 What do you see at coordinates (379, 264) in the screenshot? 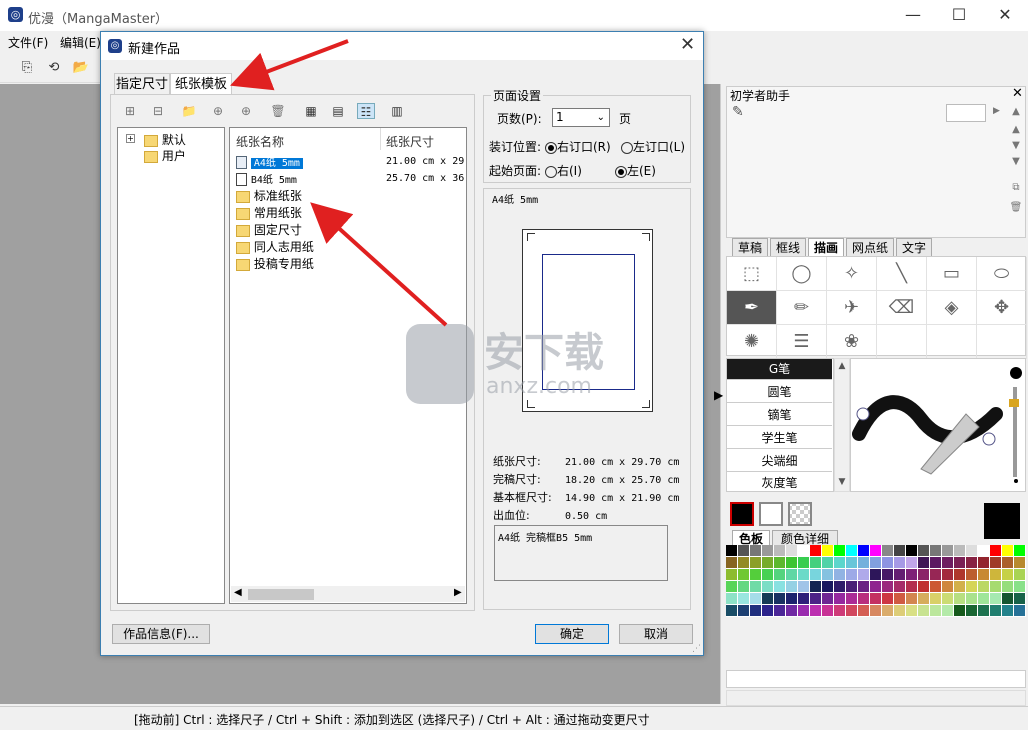
I see `arrow-to-list` at bounding box center [379, 264].